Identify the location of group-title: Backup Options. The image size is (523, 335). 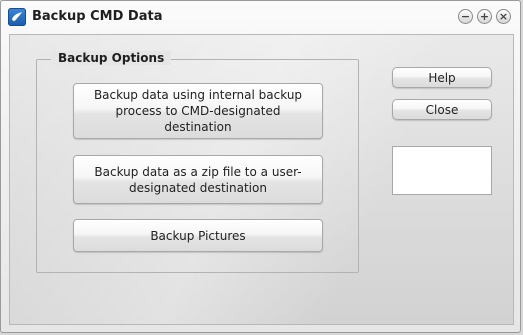
(111, 58).